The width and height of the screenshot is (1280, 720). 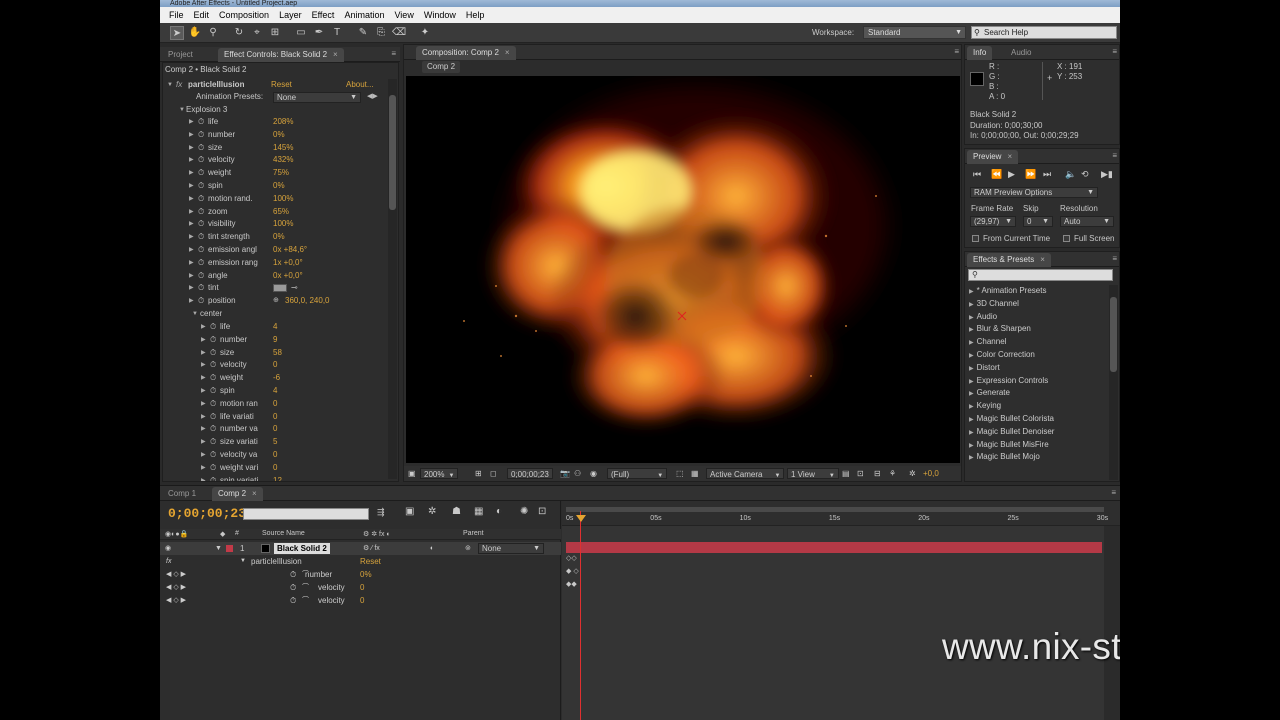 I want to click on pick-whip-icon: ⊚, so click(x=468, y=548).